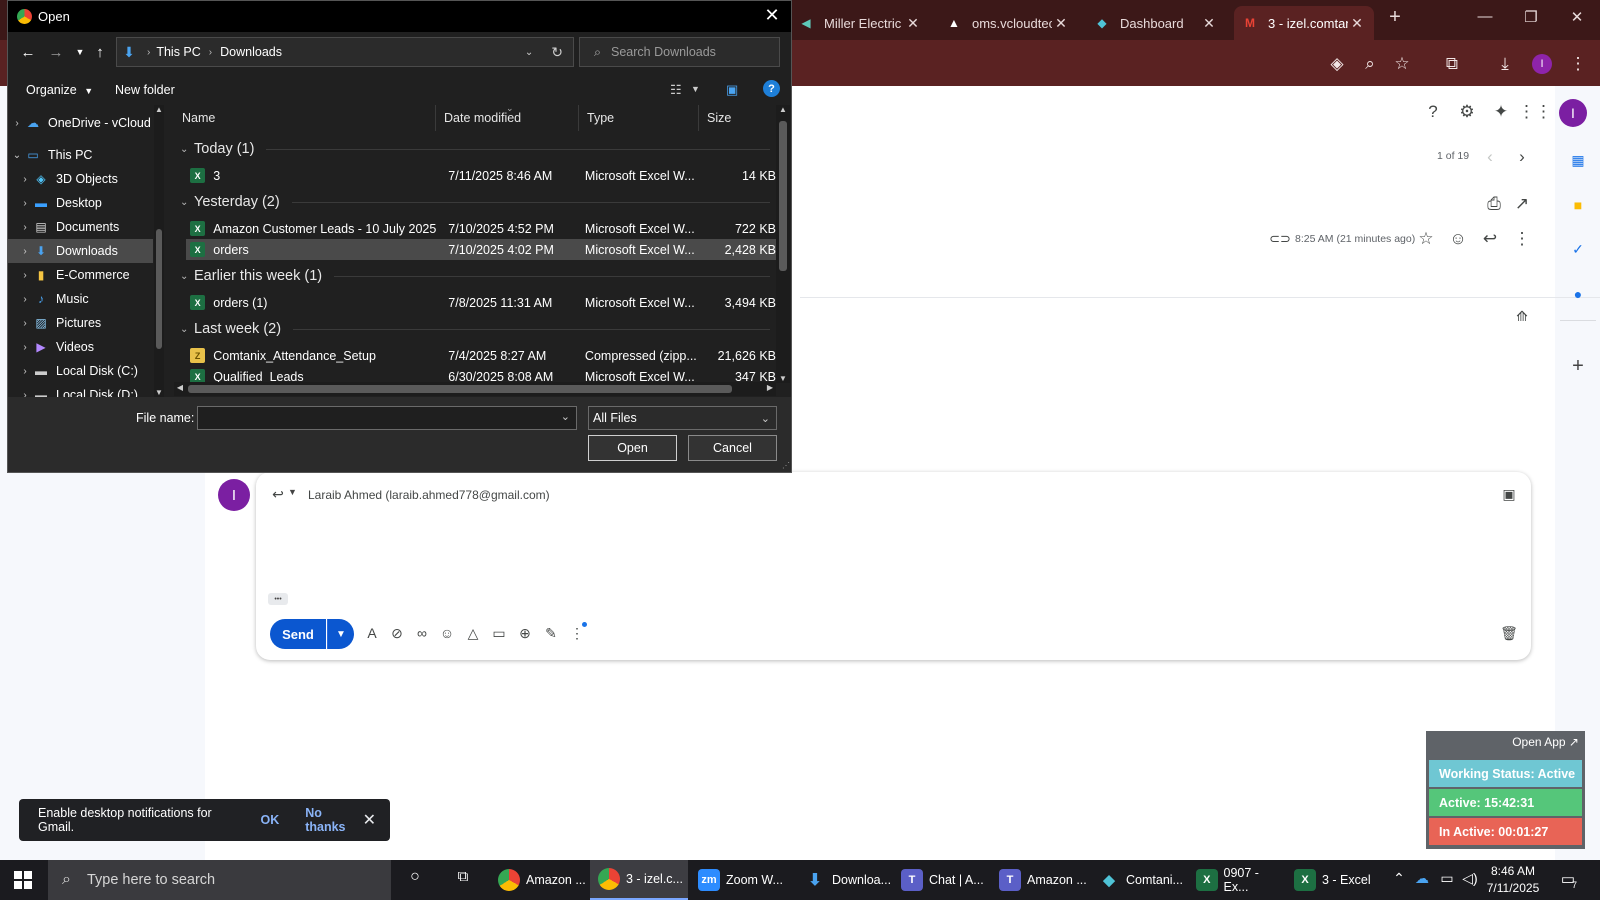  I want to click on zoom-icon: ⌕, so click(1370, 64).